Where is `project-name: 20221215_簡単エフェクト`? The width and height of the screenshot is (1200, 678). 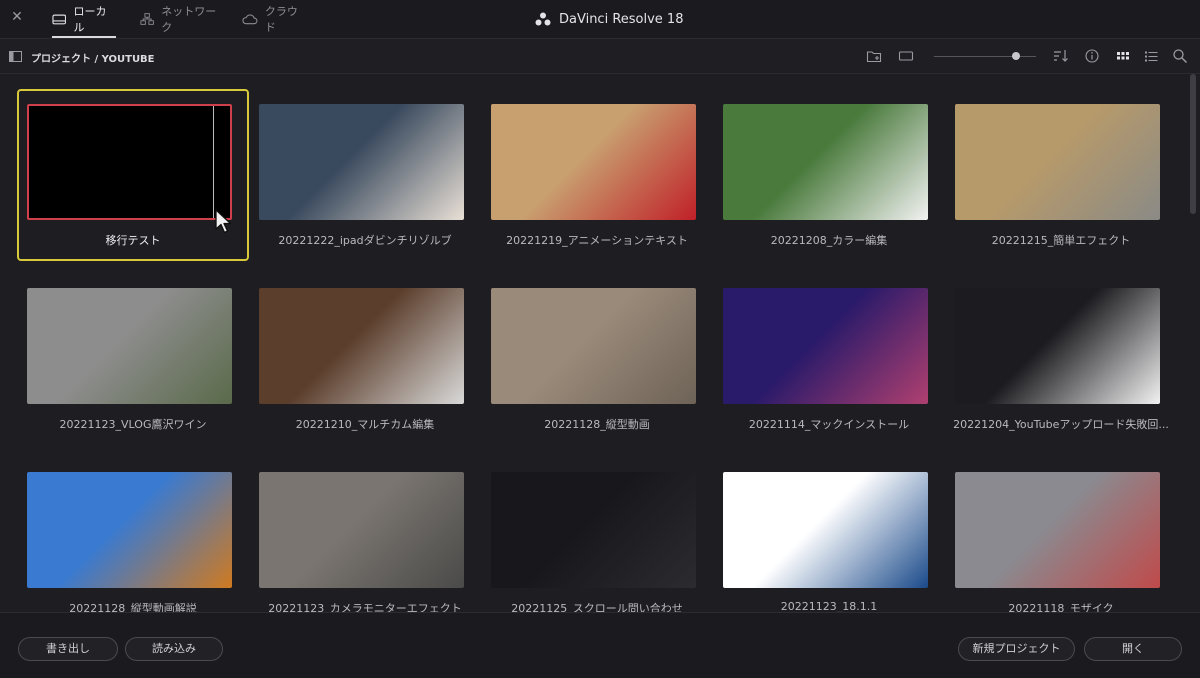
project-name: 20221215_簡単エフェクト is located at coordinates (1061, 240).